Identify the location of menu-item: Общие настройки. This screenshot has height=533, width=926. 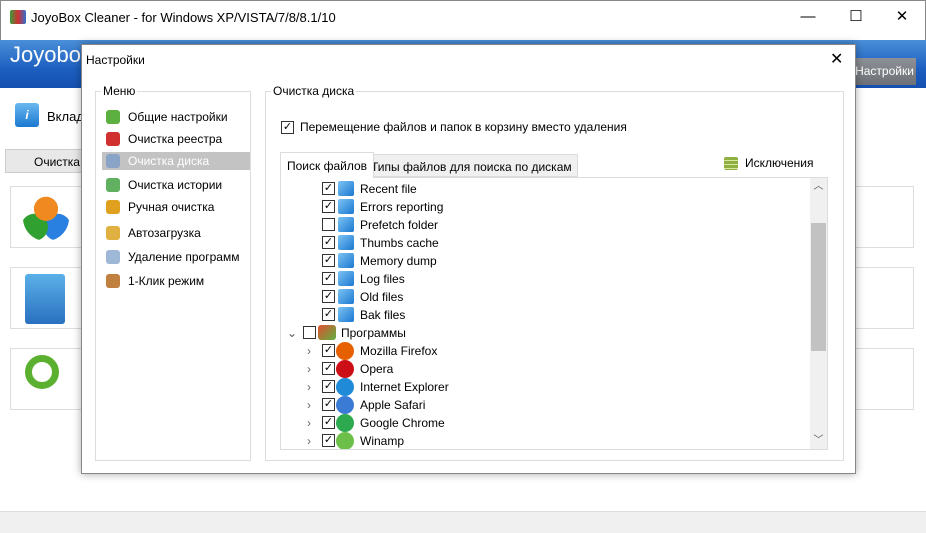
(176, 117).